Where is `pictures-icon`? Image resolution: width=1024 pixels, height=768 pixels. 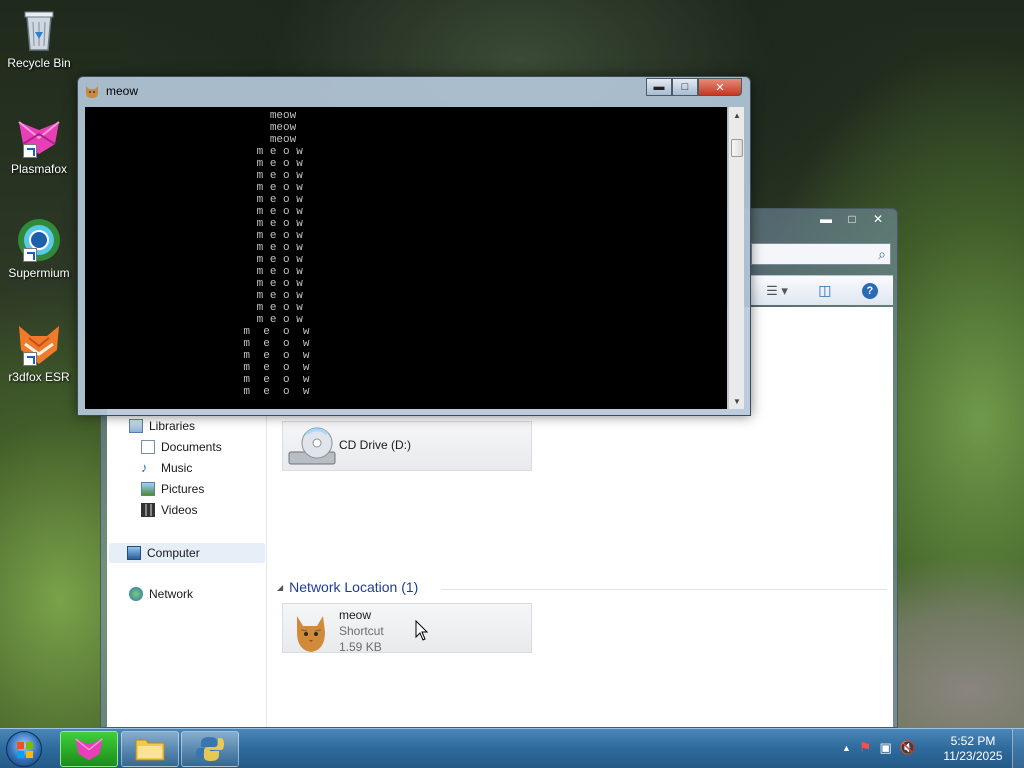
pictures-icon is located at coordinates (148, 489).